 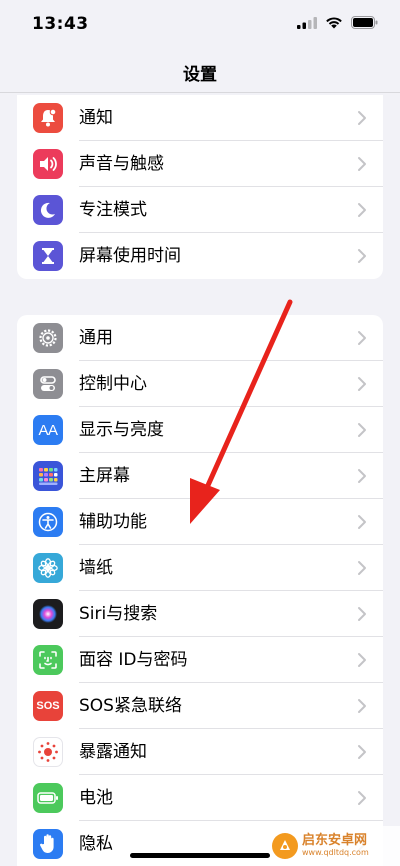 What do you see at coordinates (48, 844) in the screenshot?
I see `hand-icon` at bounding box center [48, 844].